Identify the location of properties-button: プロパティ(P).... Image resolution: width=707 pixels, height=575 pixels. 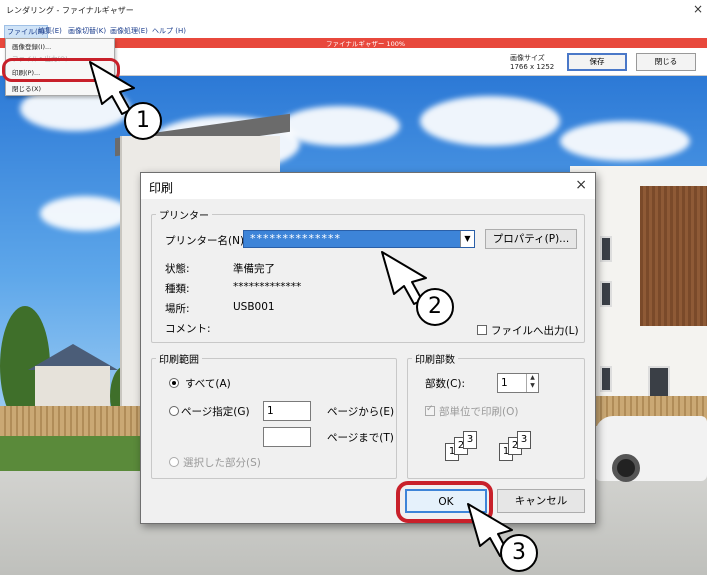
(531, 239).